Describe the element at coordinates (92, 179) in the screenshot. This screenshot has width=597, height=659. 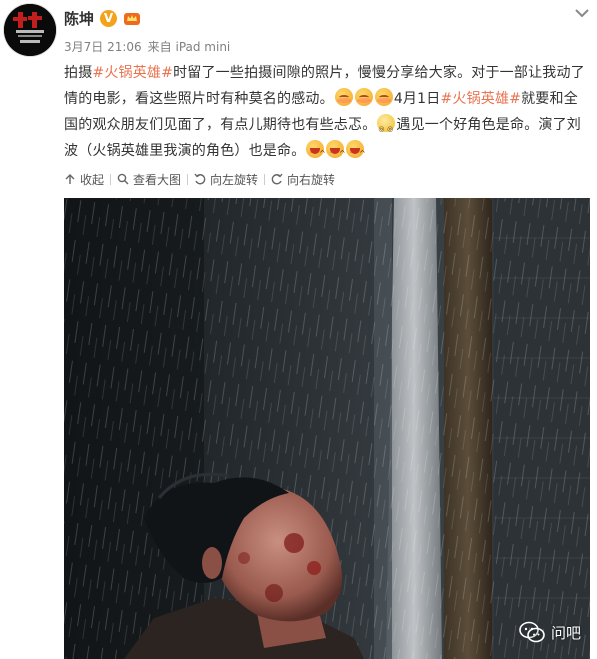
I see `collapse-label: 收起` at that location.